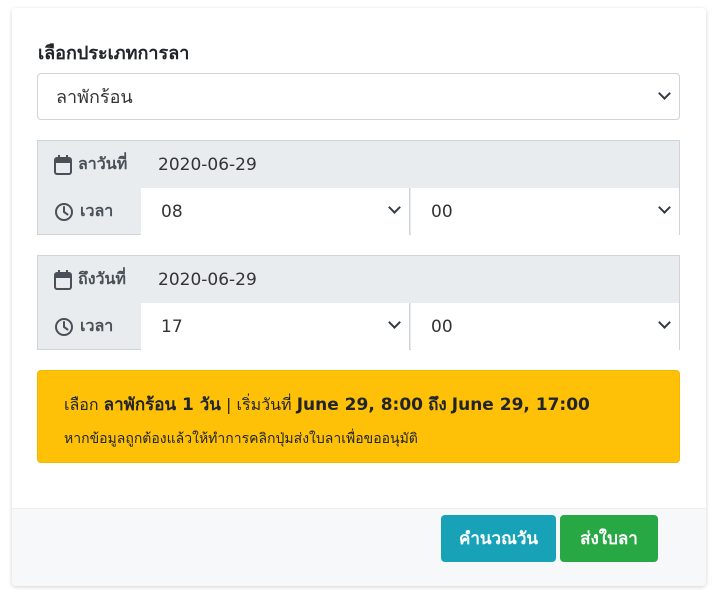  Describe the element at coordinates (207, 279) in the screenshot. I see `end-date-field: 2020-06-29` at that location.